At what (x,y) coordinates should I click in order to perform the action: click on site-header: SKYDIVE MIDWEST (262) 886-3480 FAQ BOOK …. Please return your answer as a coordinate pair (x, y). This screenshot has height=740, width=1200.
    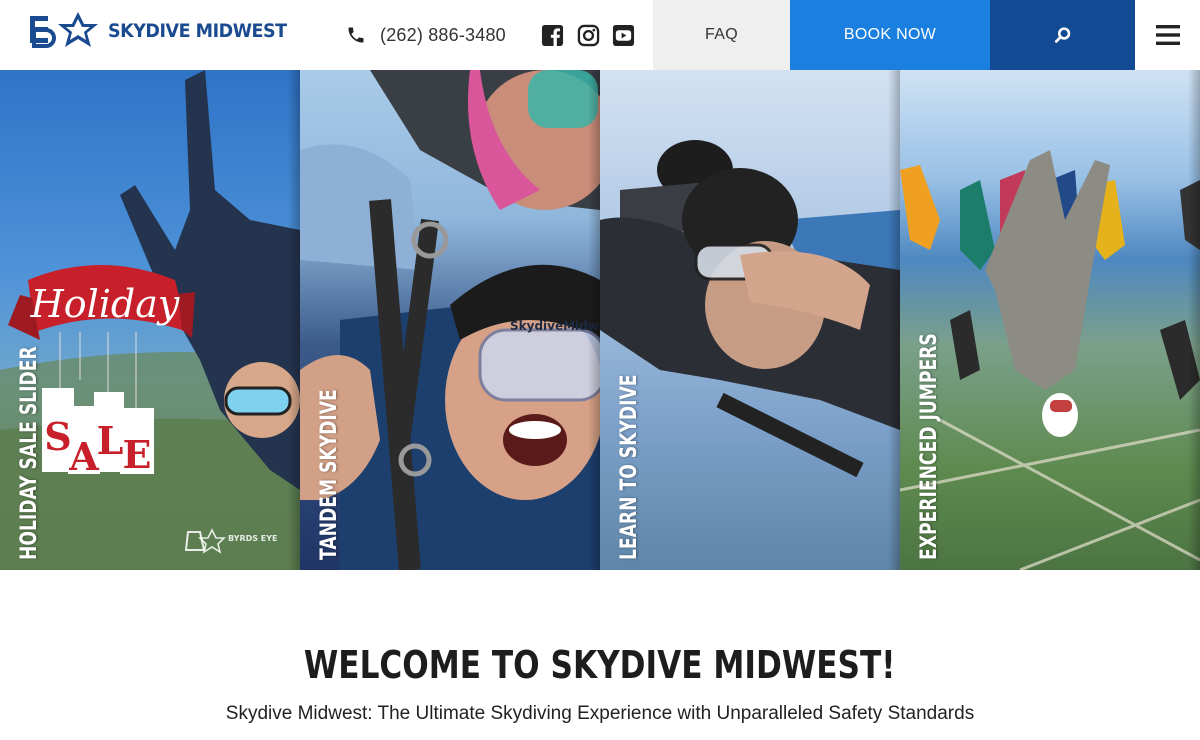
    Looking at the image, I should click on (600, 35).